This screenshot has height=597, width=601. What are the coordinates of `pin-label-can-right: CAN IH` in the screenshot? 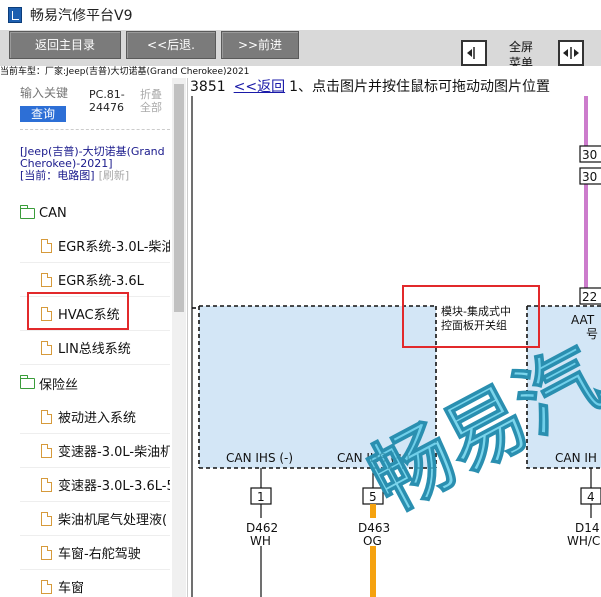 It's located at (576, 458).